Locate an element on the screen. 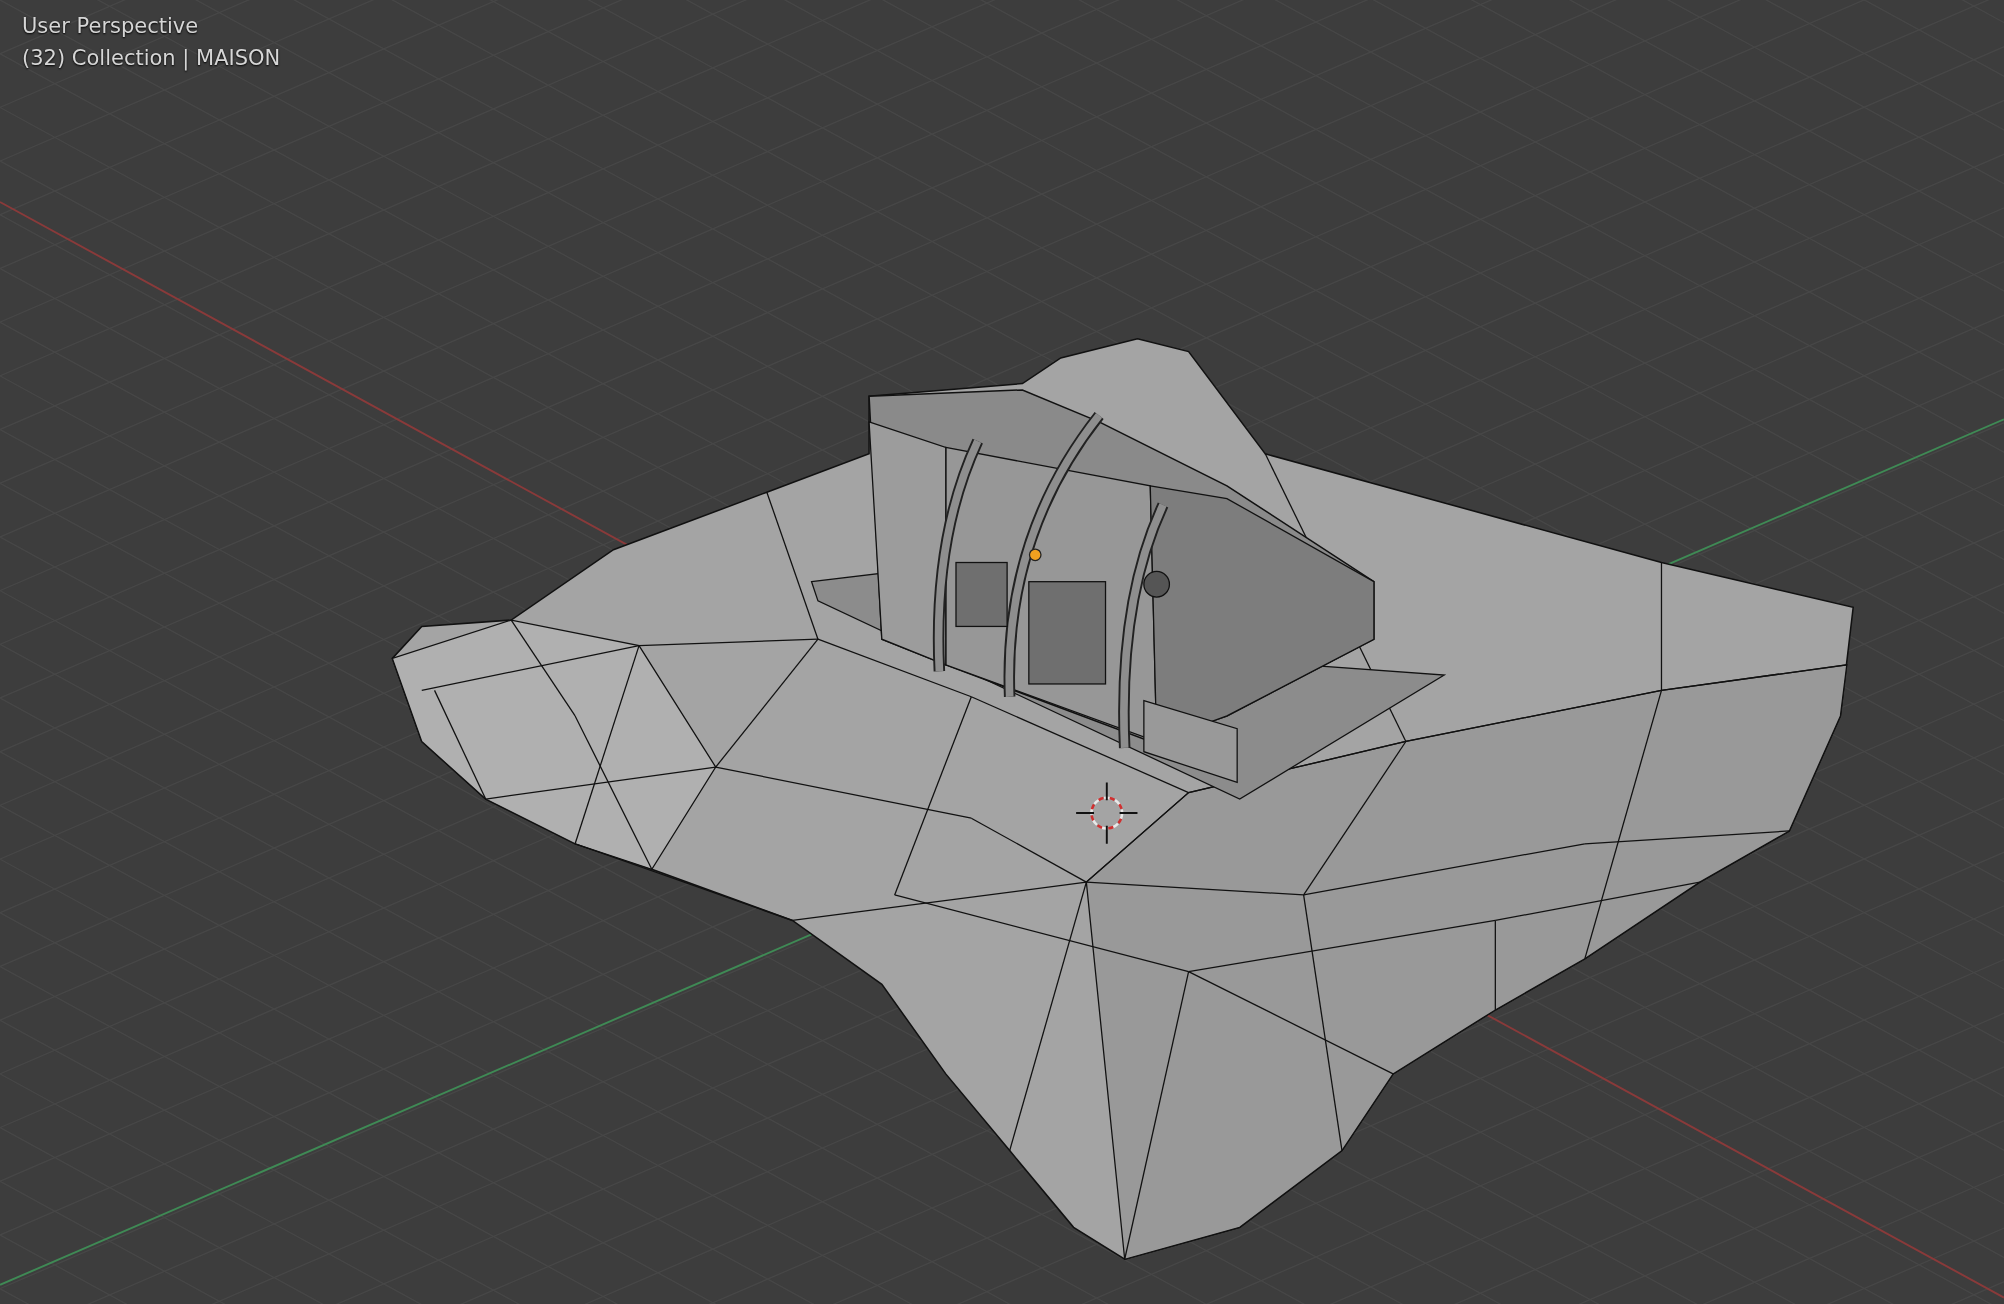  origin-dot-icon is located at coordinates (1035, 555).